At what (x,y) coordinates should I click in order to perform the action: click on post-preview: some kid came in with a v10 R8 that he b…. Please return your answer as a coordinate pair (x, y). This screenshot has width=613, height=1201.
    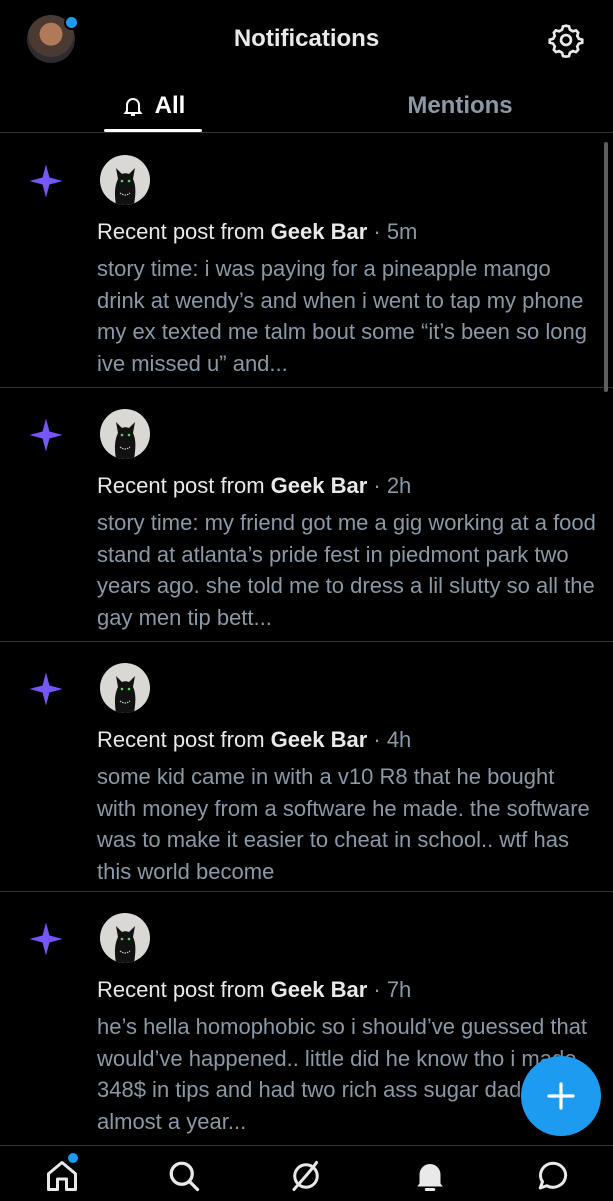
    Looking at the image, I should click on (343, 824).